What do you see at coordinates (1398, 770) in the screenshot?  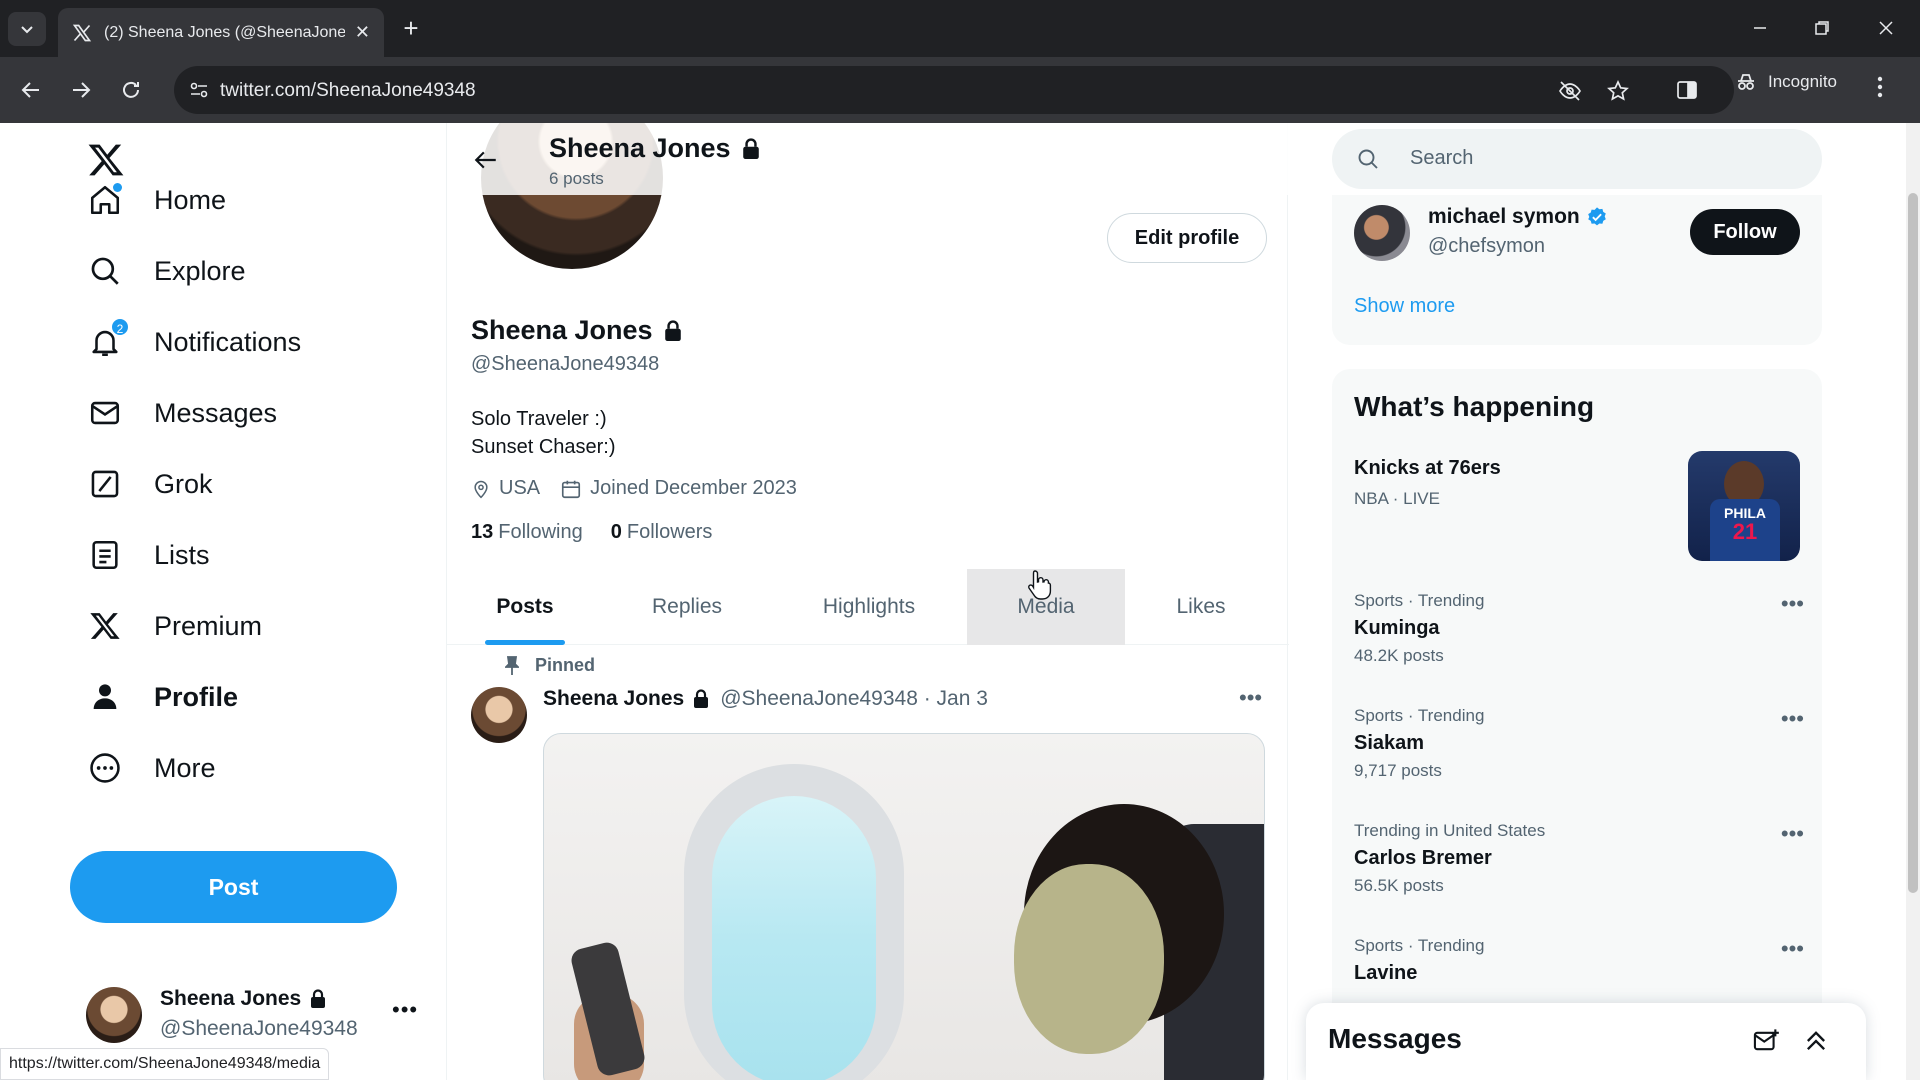 I see `trend-count: 9,717 posts` at bounding box center [1398, 770].